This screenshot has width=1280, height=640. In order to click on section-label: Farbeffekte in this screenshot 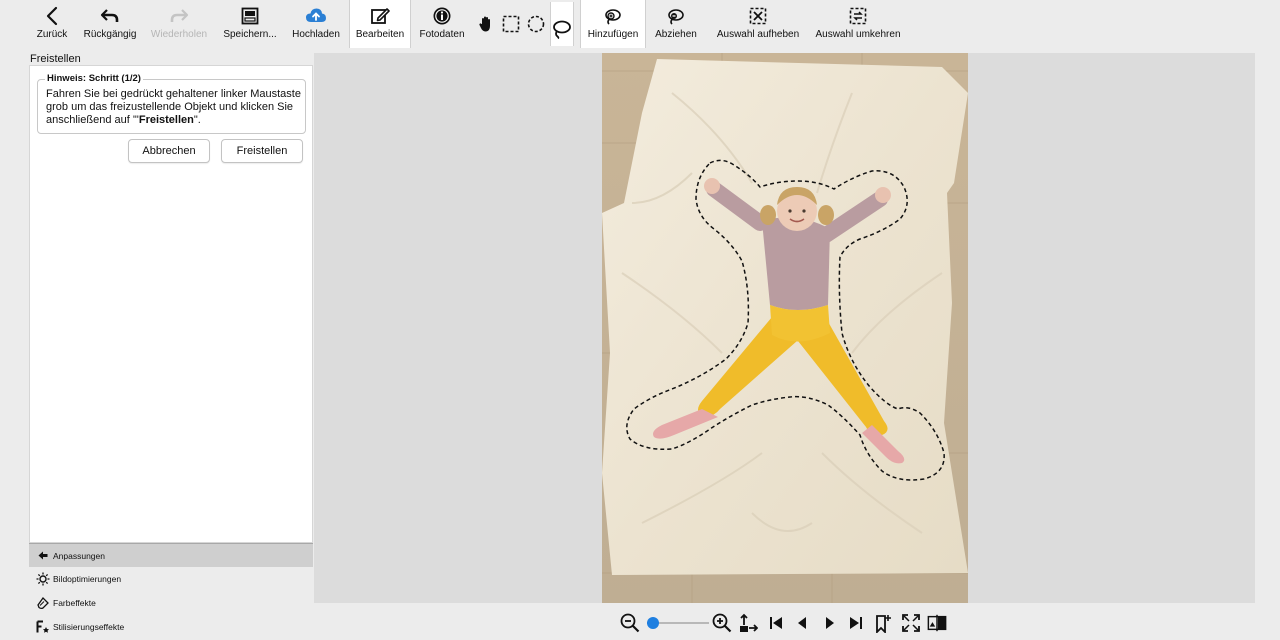, I will do `click(74, 603)`.